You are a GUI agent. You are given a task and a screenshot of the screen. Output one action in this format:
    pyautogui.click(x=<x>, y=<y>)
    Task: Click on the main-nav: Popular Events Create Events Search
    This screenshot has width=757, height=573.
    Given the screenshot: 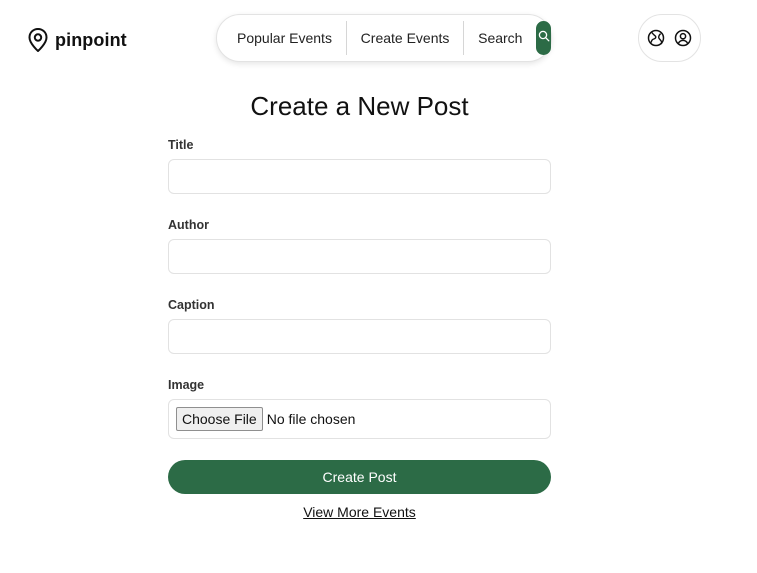 What is the action you would take?
    pyautogui.click(x=384, y=38)
    